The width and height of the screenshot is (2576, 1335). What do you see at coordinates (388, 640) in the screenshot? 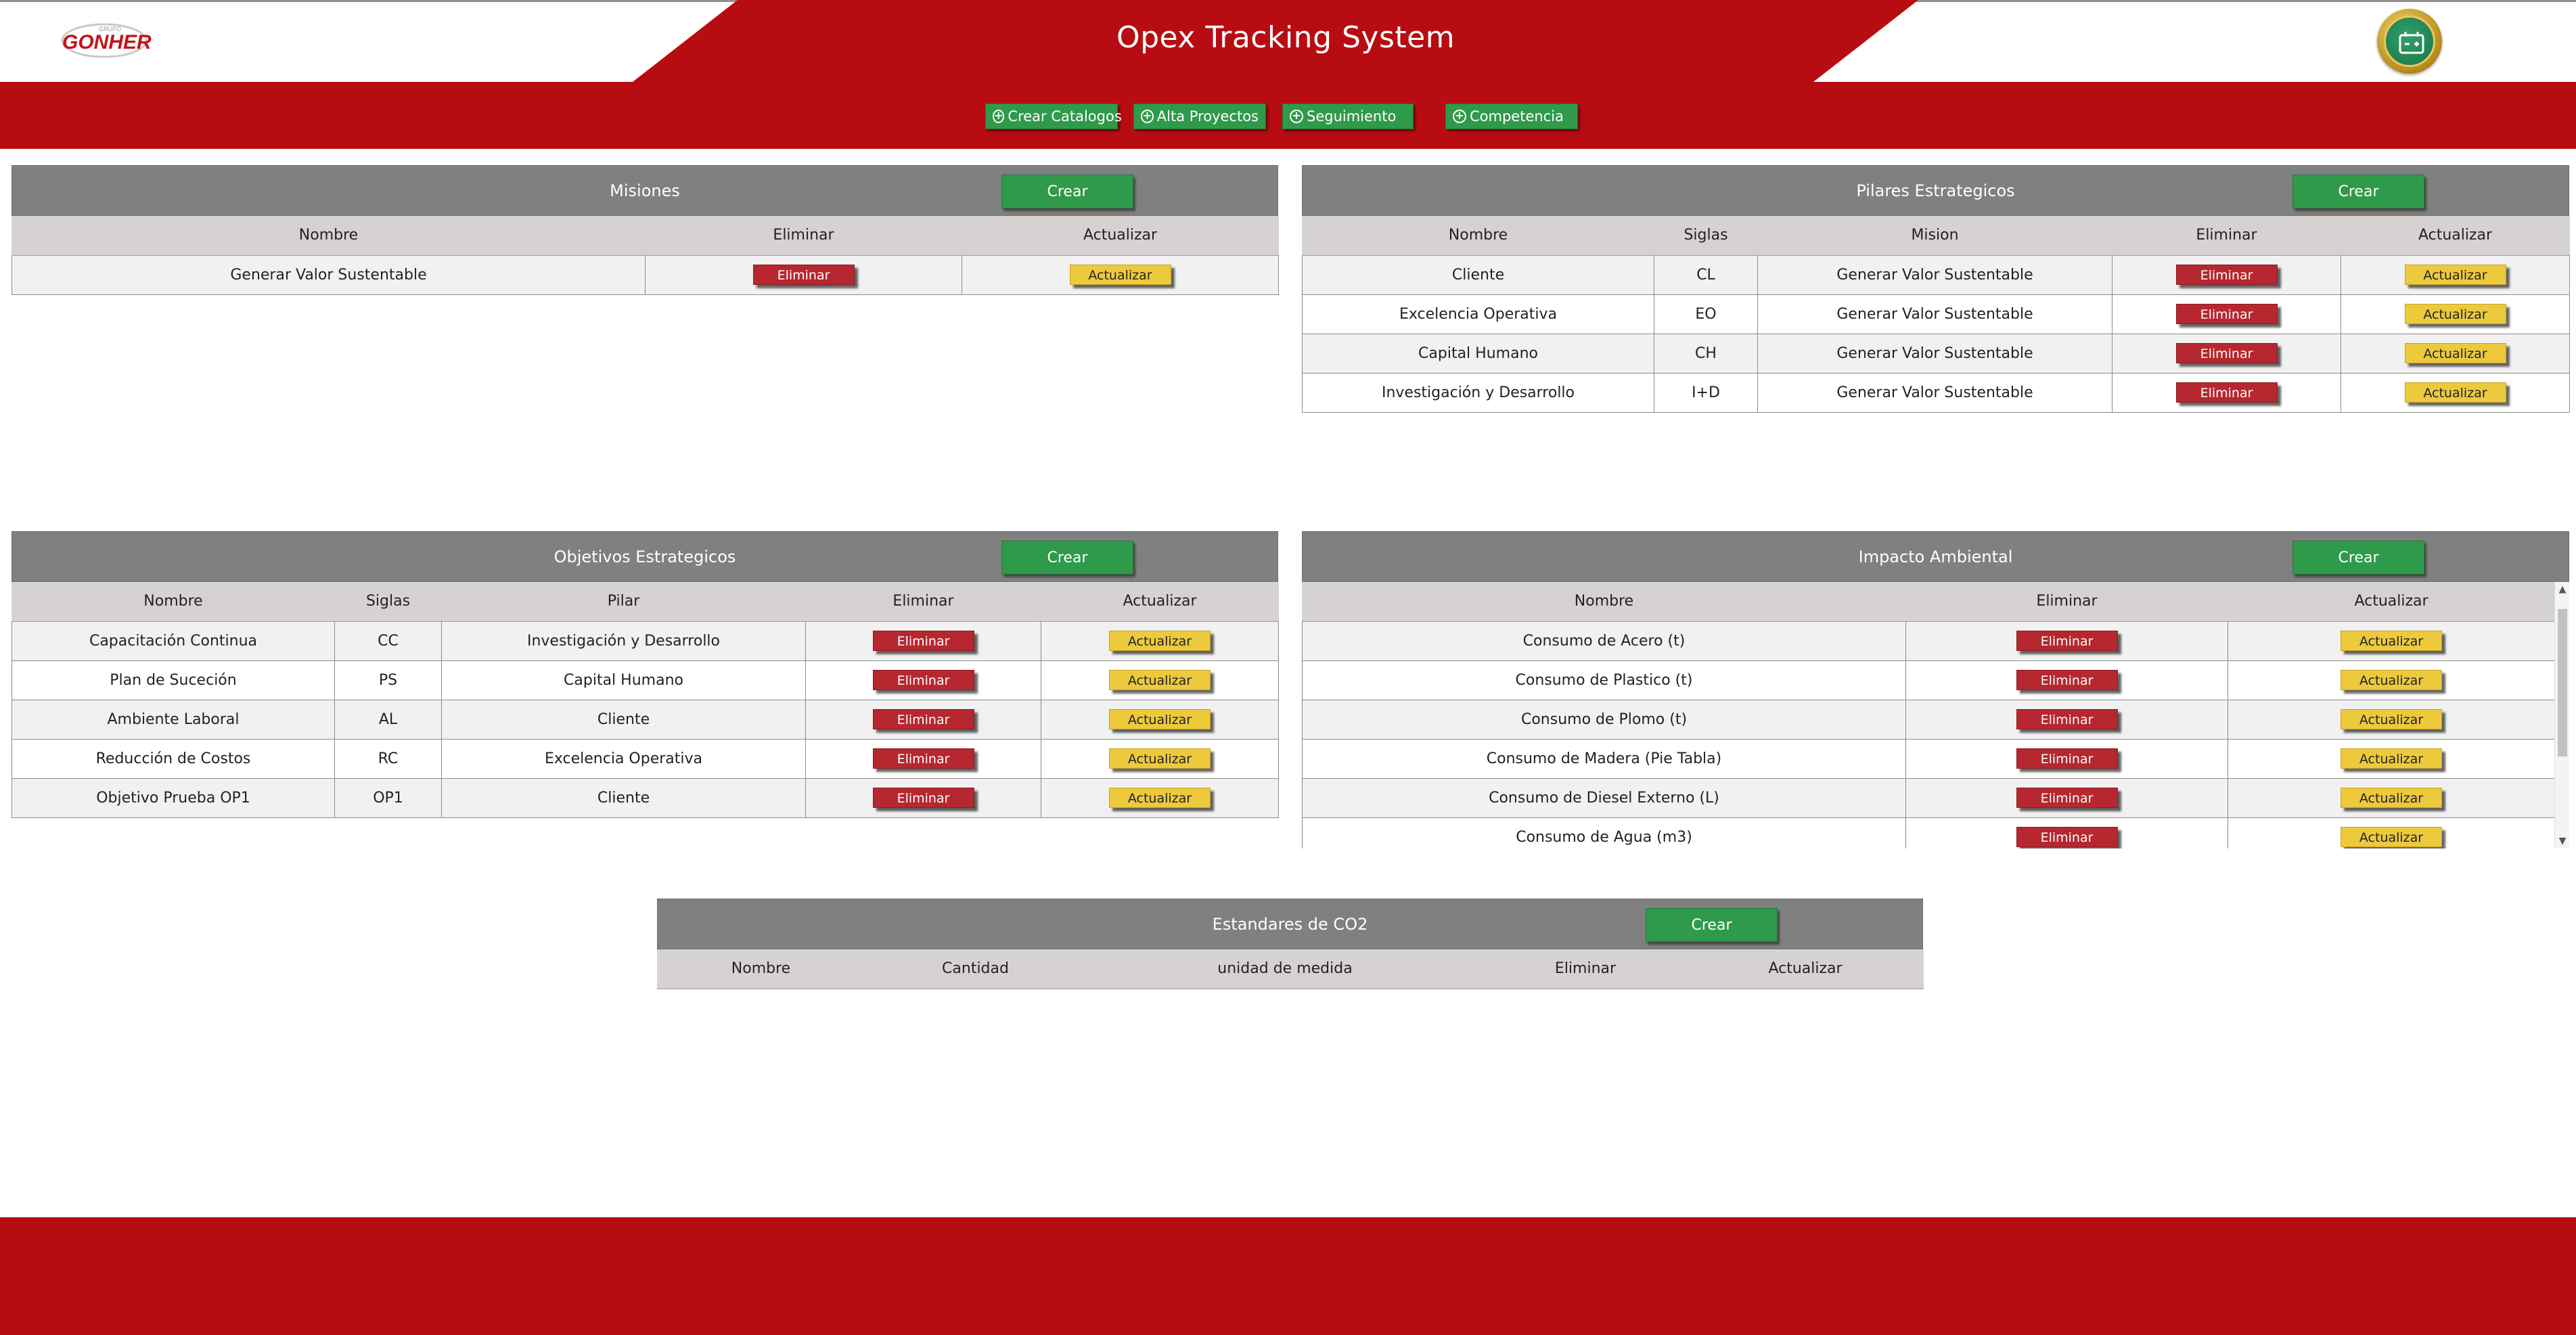
I see `cell-siglas: CC` at bounding box center [388, 640].